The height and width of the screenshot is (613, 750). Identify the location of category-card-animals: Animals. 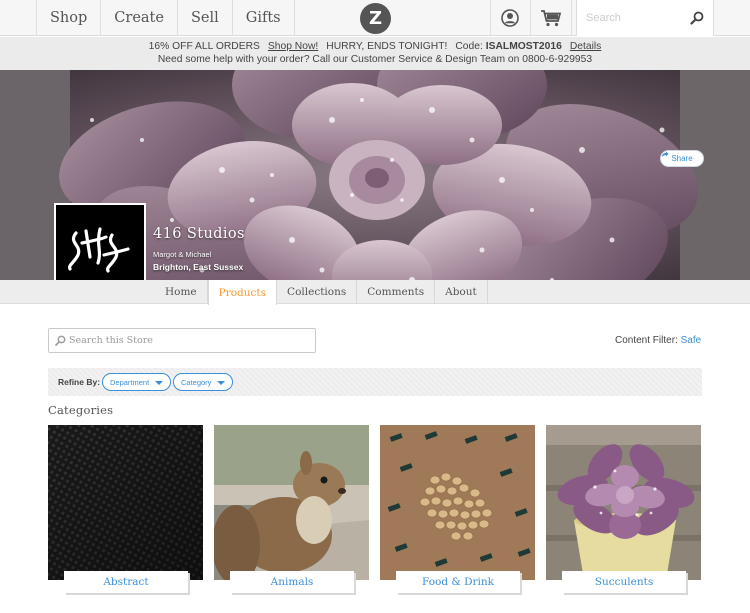
(291, 510).